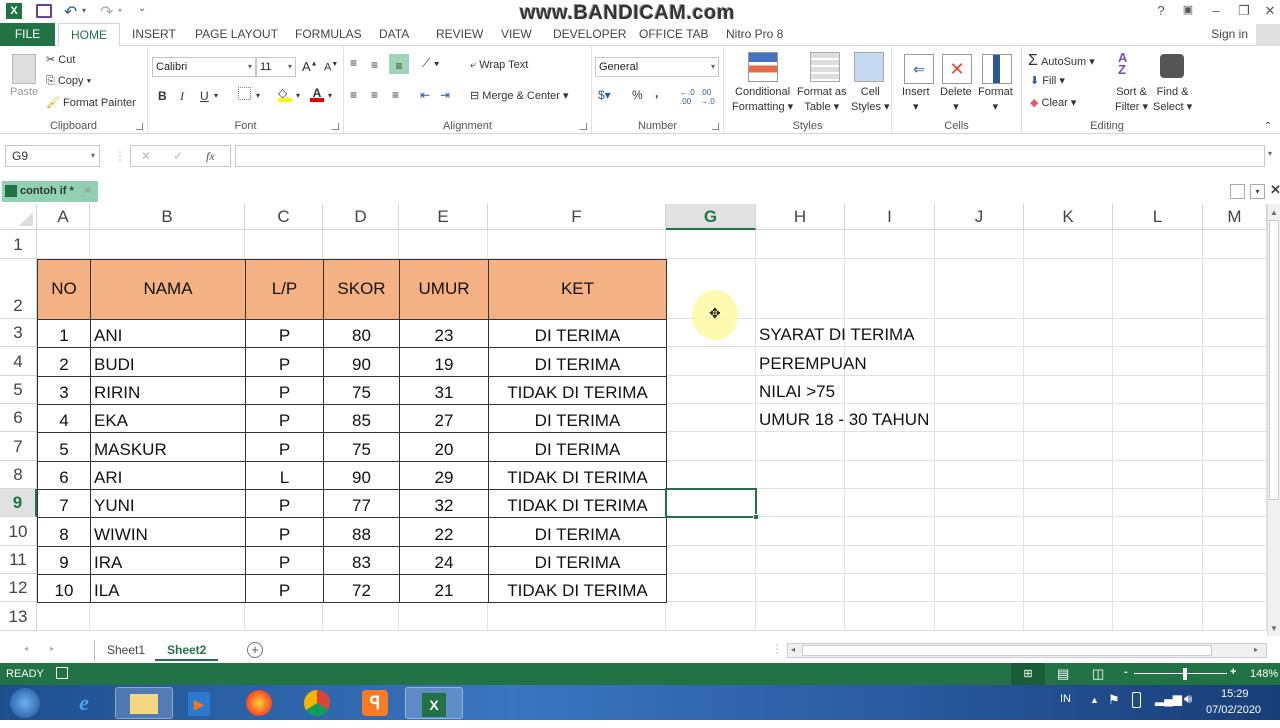 The height and width of the screenshot is (728, 1280). I want to click on minimize-button: –, so click(1216, 10).